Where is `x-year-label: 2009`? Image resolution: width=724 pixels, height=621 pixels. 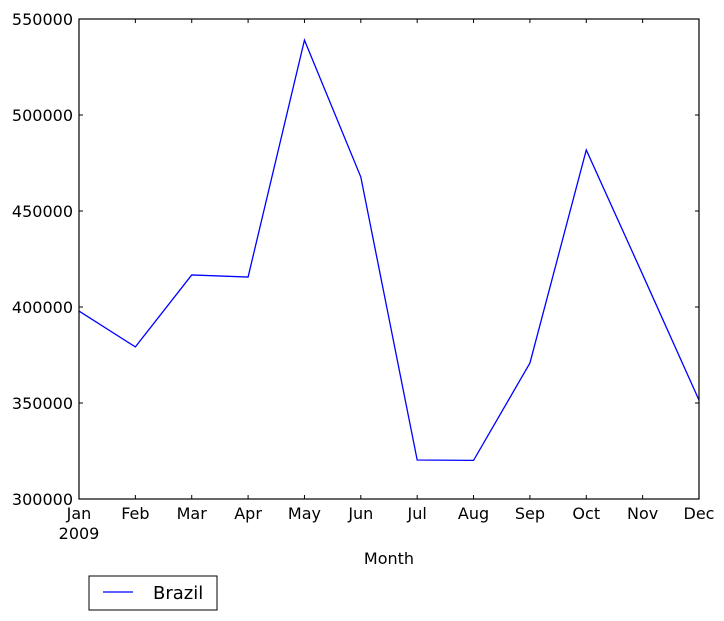
x-year-label: 2009 is located at coordinates (79, 533).